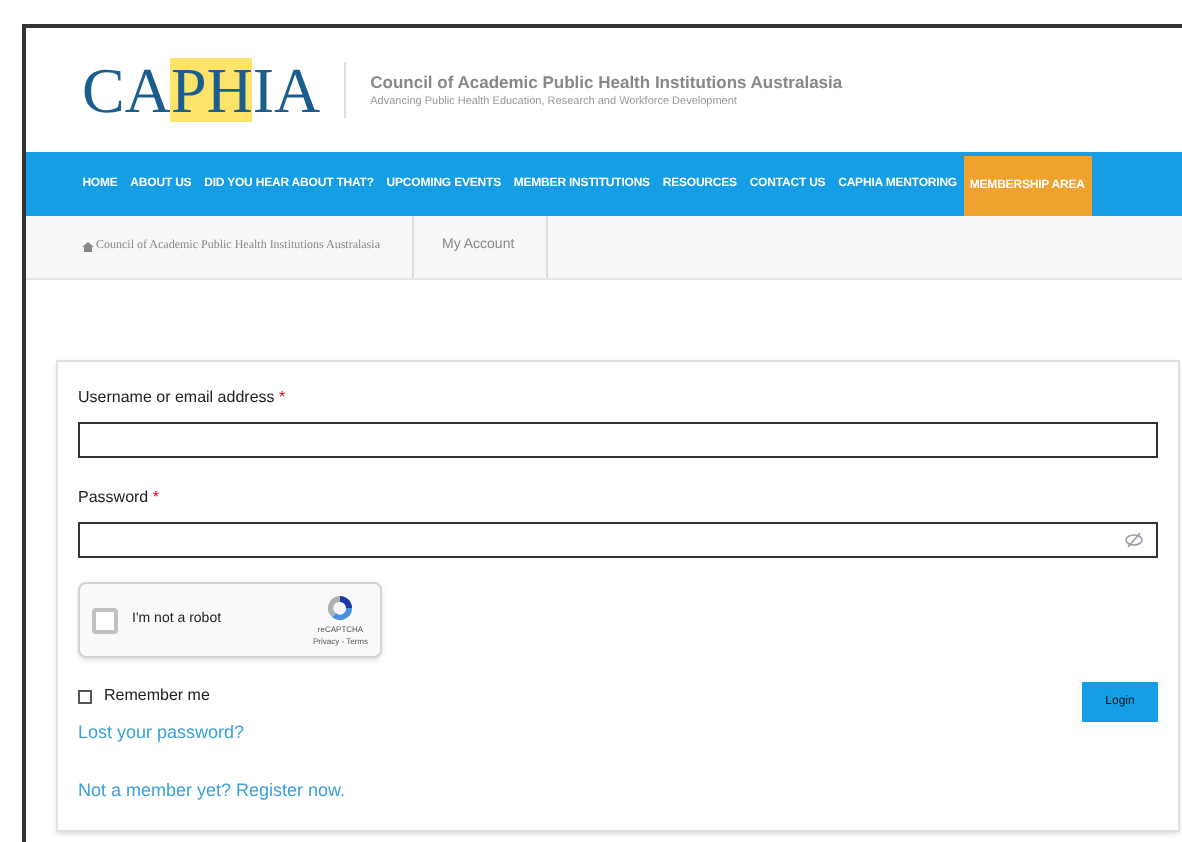 This screenshot has width=1182, height=842. Describe the element at coordinates (182, 397) in the screenshot. I see `field-label: Username or email address *` at that location.